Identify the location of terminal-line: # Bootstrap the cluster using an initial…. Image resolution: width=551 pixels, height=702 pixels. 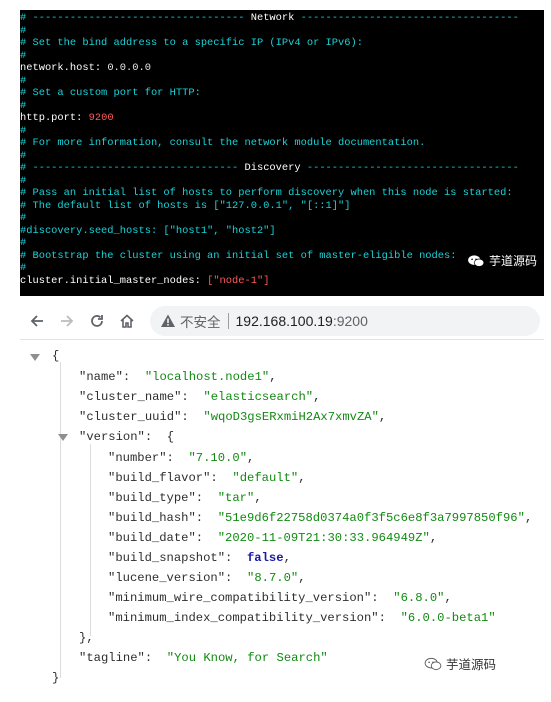
(238, 255).